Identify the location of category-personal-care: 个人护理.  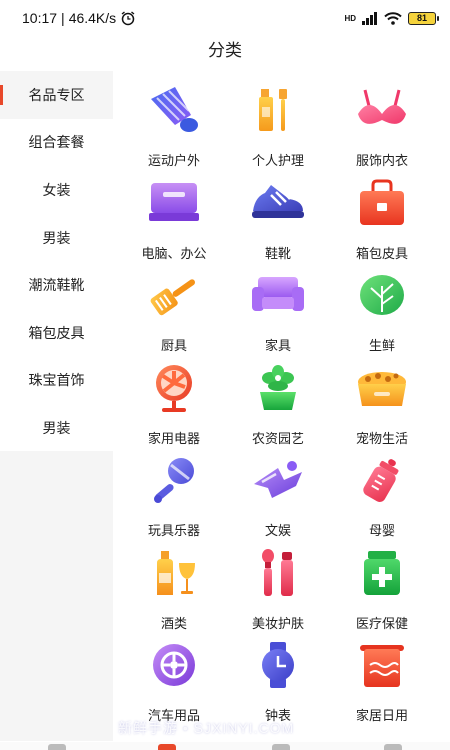
(278, 126).